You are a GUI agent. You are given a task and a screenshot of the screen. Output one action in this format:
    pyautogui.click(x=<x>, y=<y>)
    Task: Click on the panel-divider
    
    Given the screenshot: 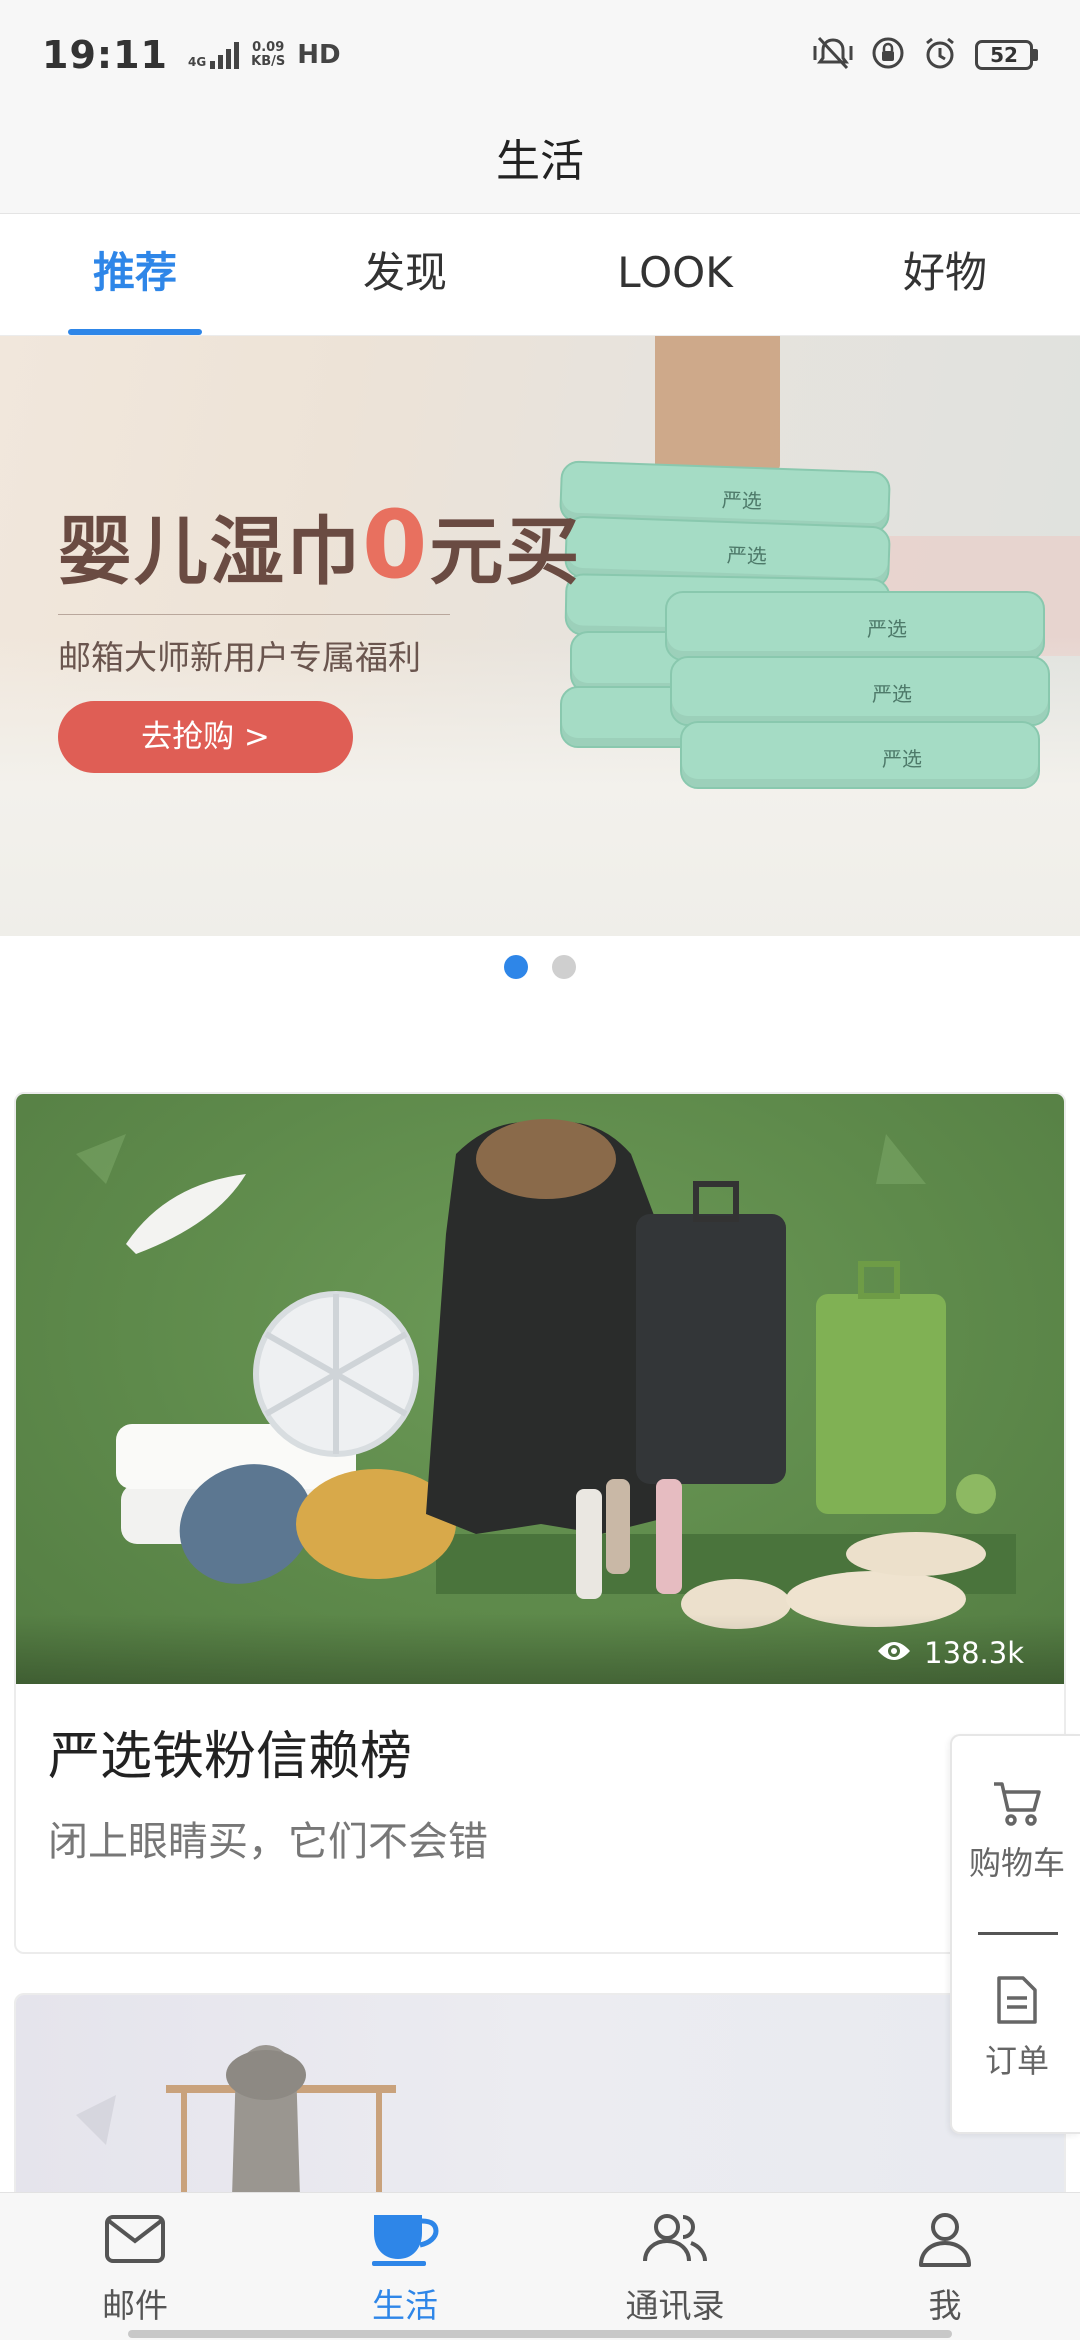 What is the action you would take?
    pyautogui.click(x=1018, y=1933)
    